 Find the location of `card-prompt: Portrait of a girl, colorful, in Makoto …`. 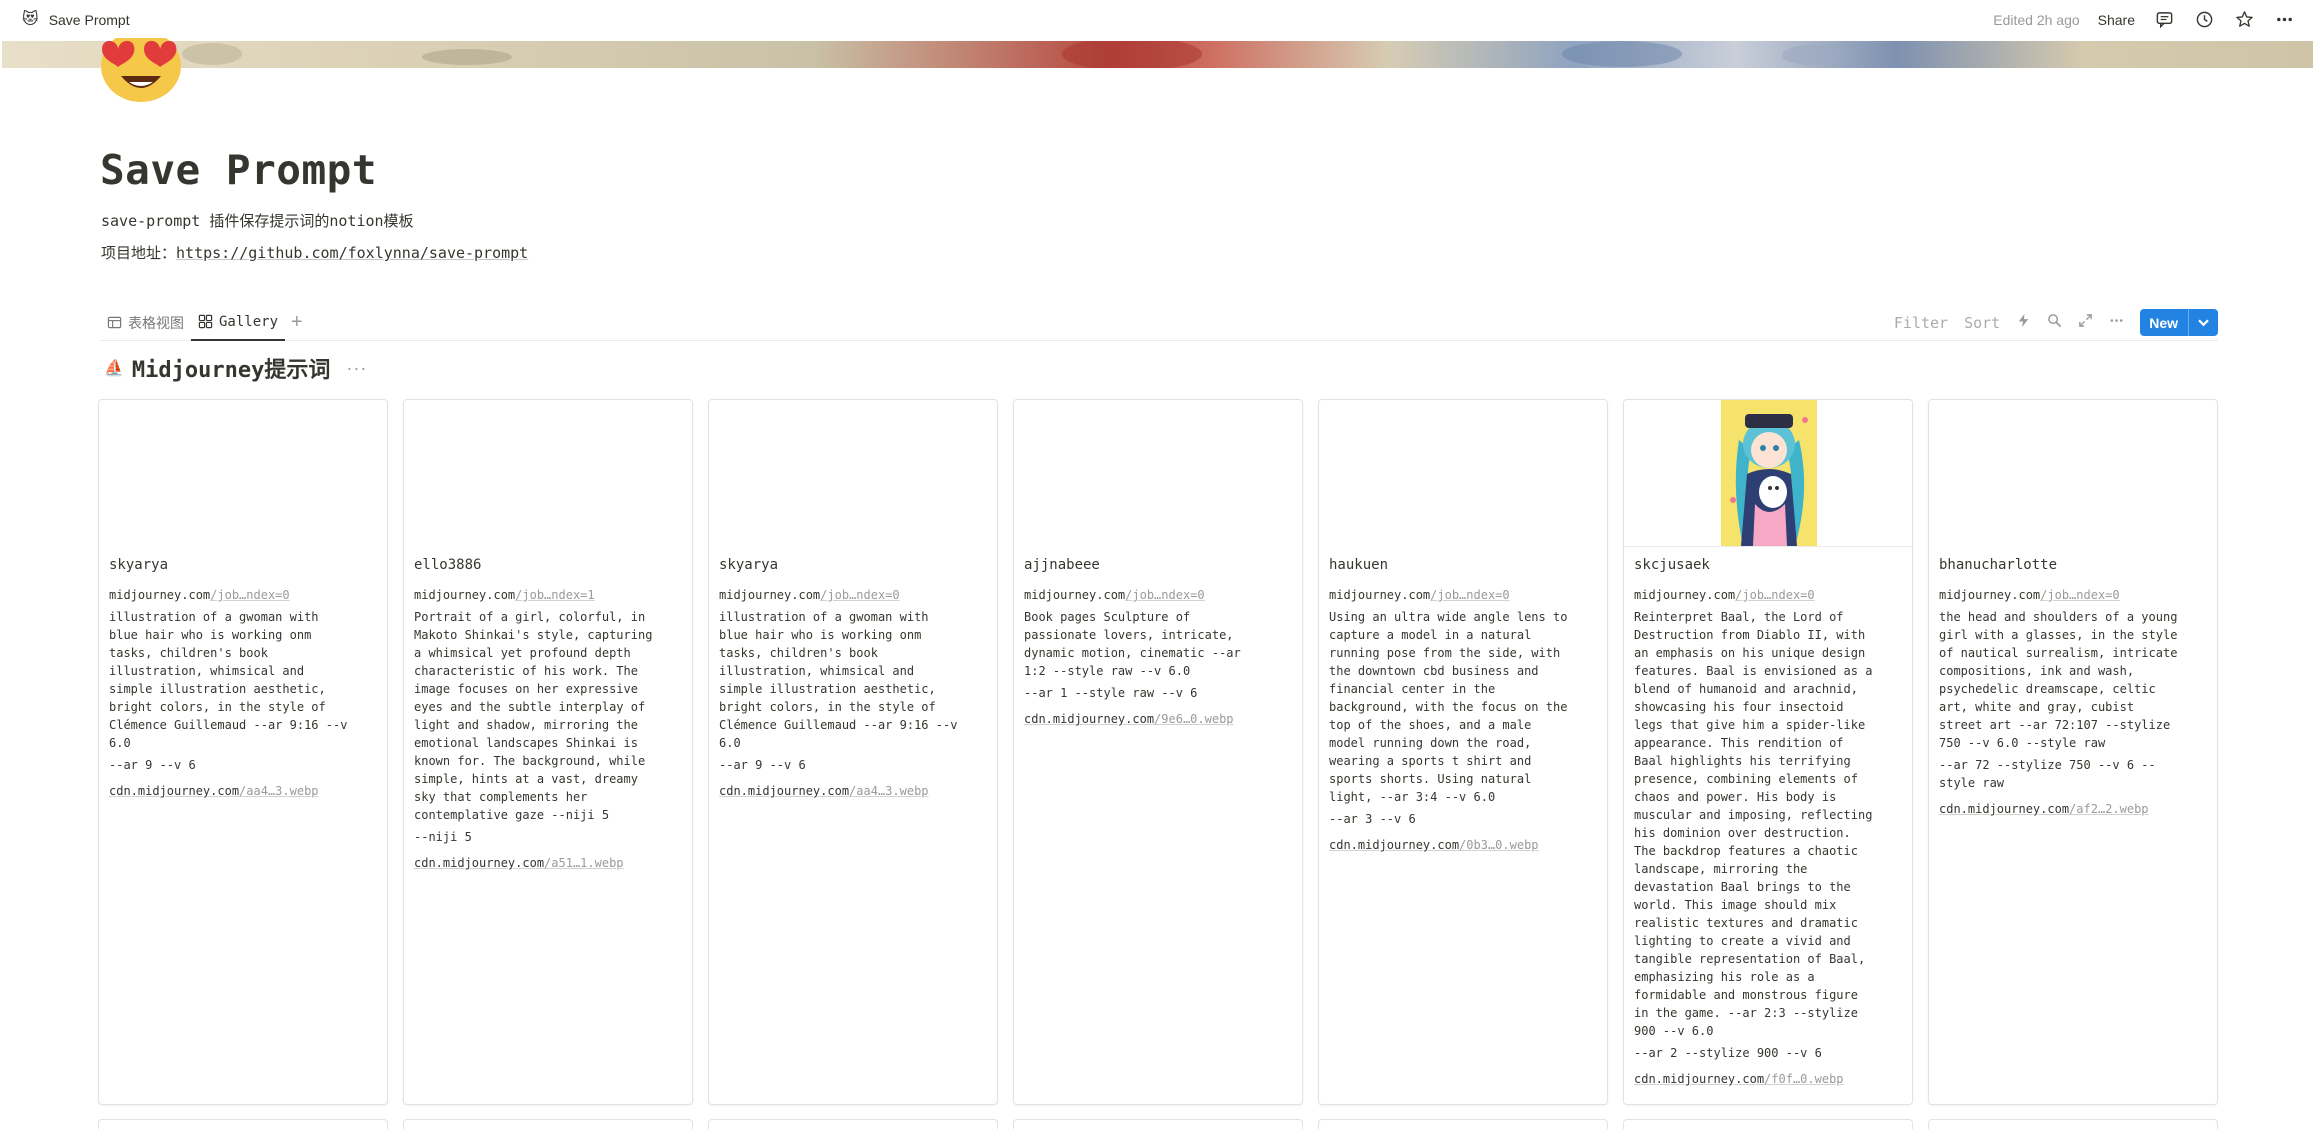

card-prompt: Portrait of a girl, colorful, in Makoto … is located at coordinates (533, 716).